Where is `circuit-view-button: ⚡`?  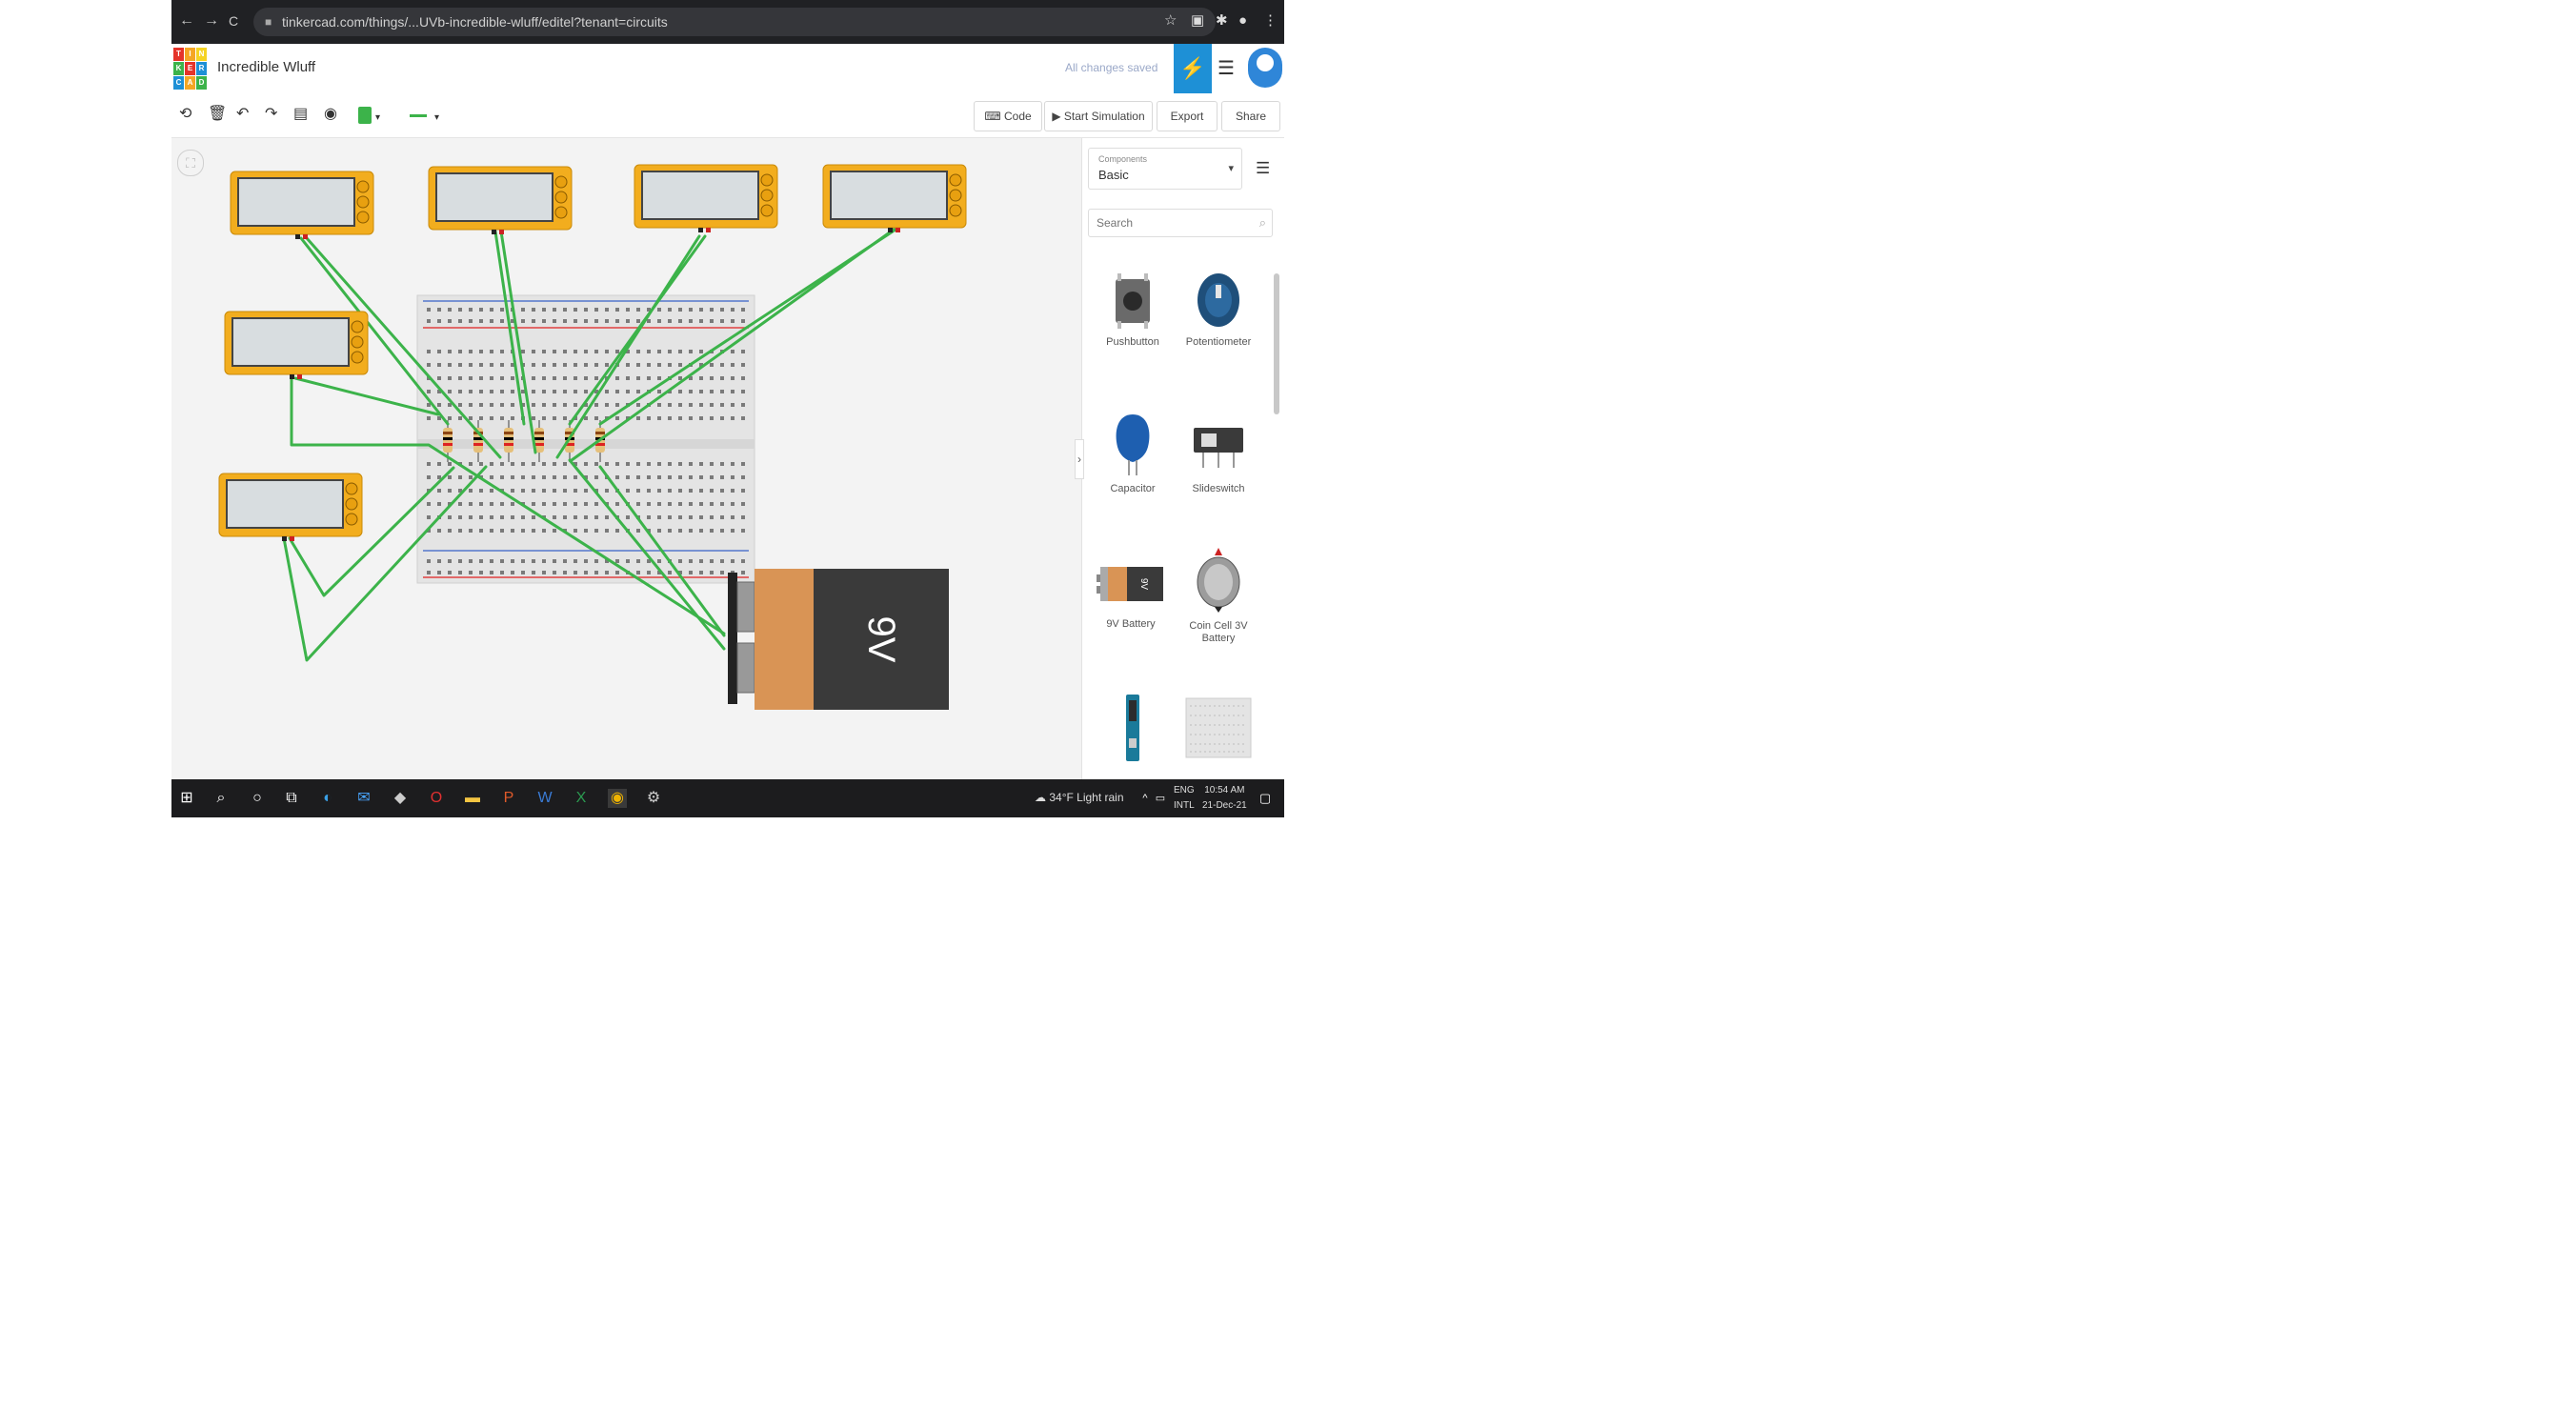
circuit-view-button: ⚡ is located at coordinates (1193, 68).